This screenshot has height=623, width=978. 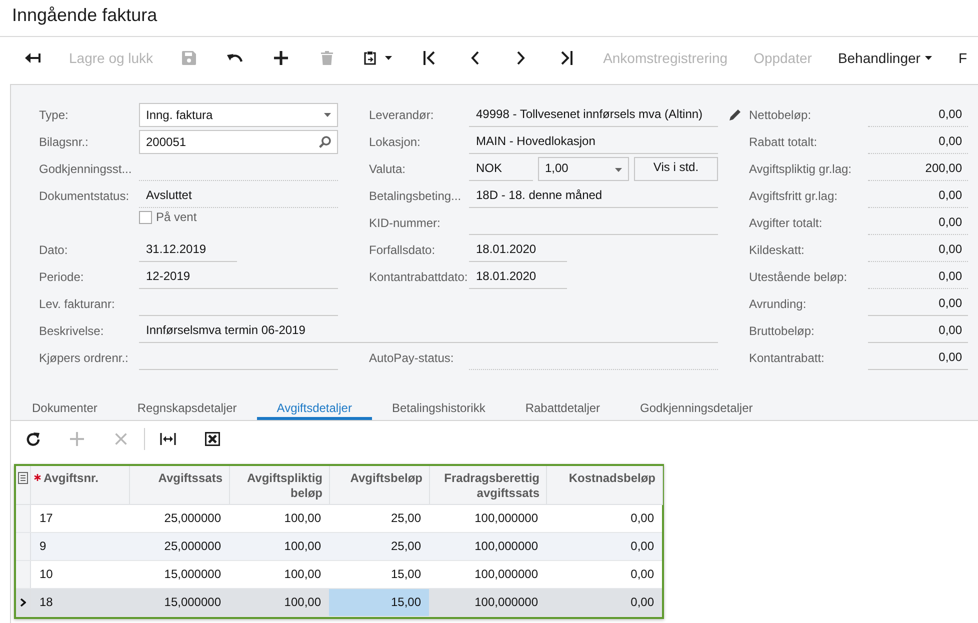 I want to click on field-label: Kontantrabattdato:, so click(x=419, y=277).